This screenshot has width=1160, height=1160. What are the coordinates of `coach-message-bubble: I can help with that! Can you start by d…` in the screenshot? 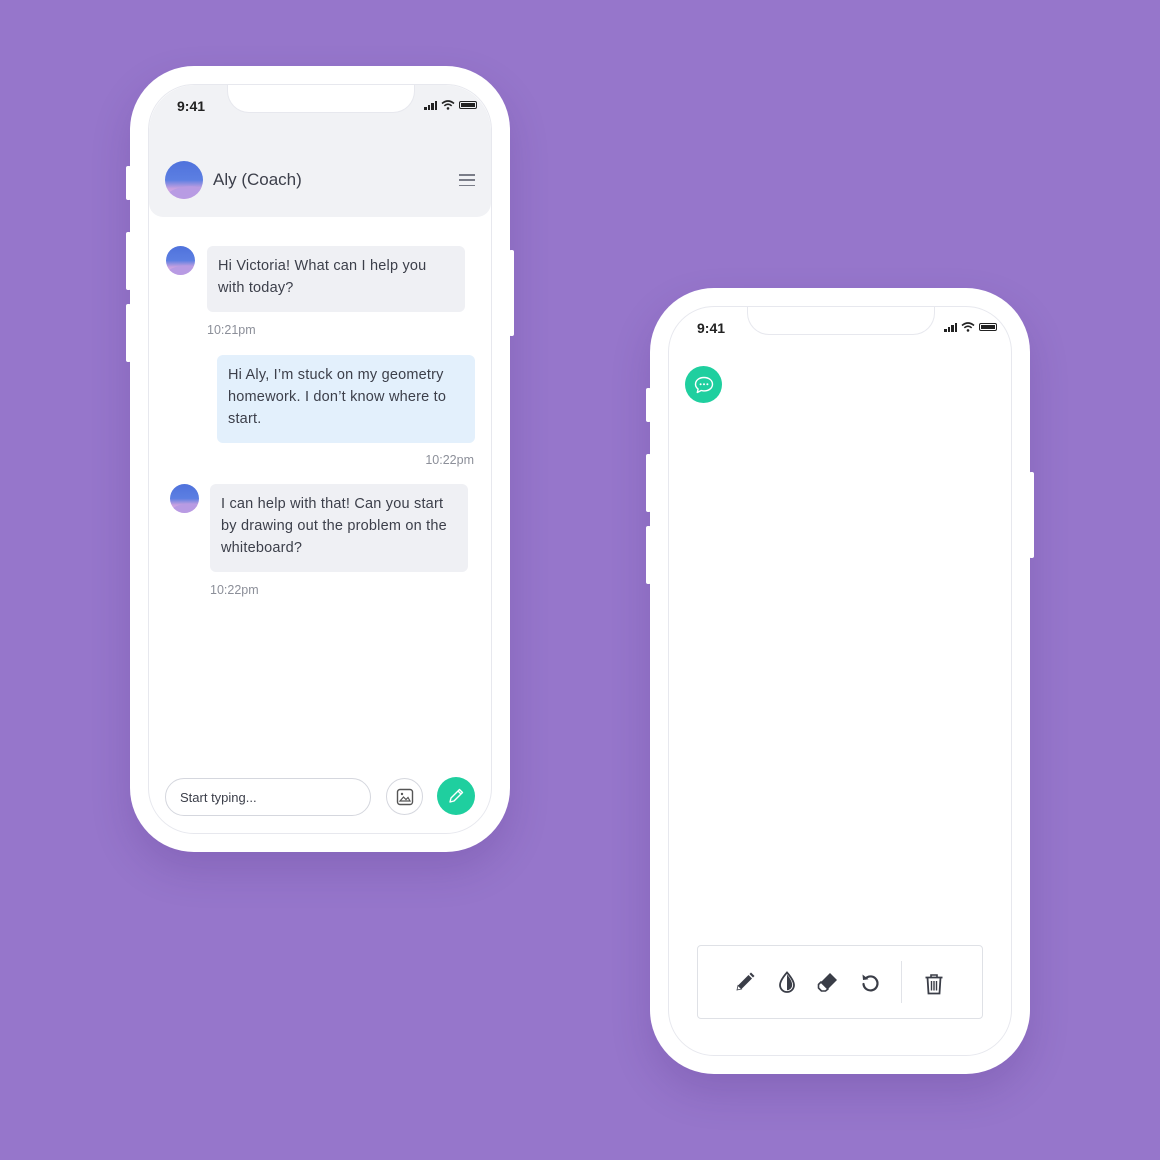 It's located at (339, 528).